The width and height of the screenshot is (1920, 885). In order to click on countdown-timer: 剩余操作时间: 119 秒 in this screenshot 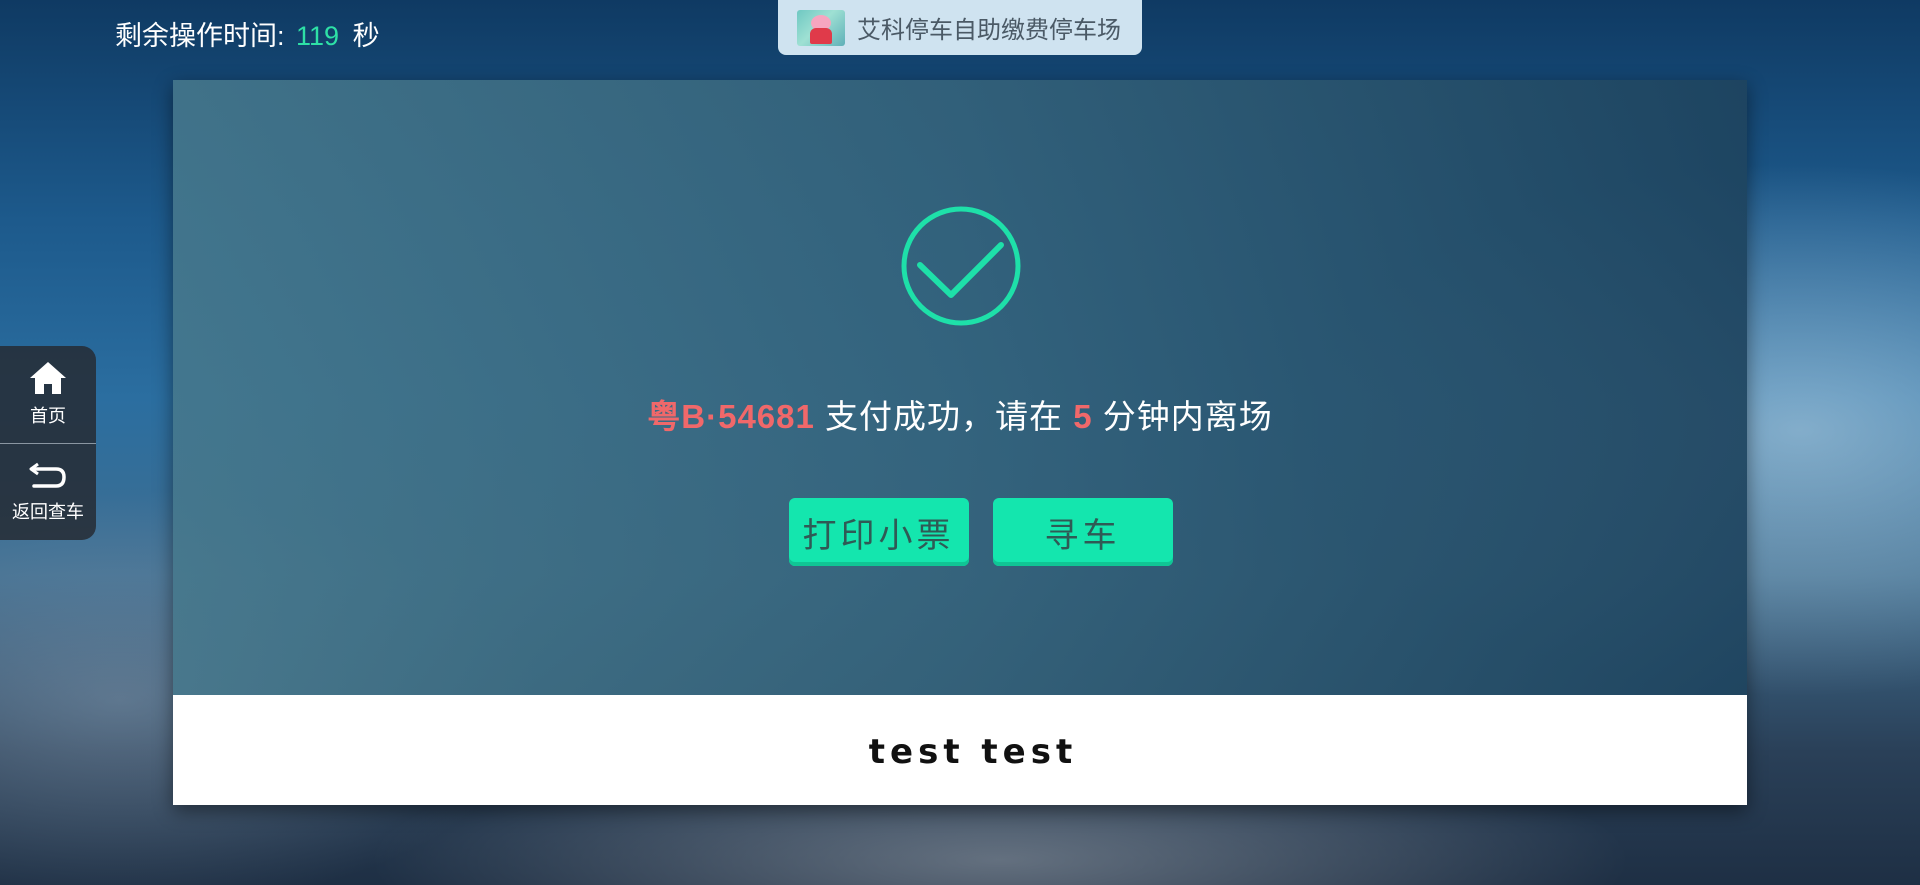, I will do `click(247, 36)`.